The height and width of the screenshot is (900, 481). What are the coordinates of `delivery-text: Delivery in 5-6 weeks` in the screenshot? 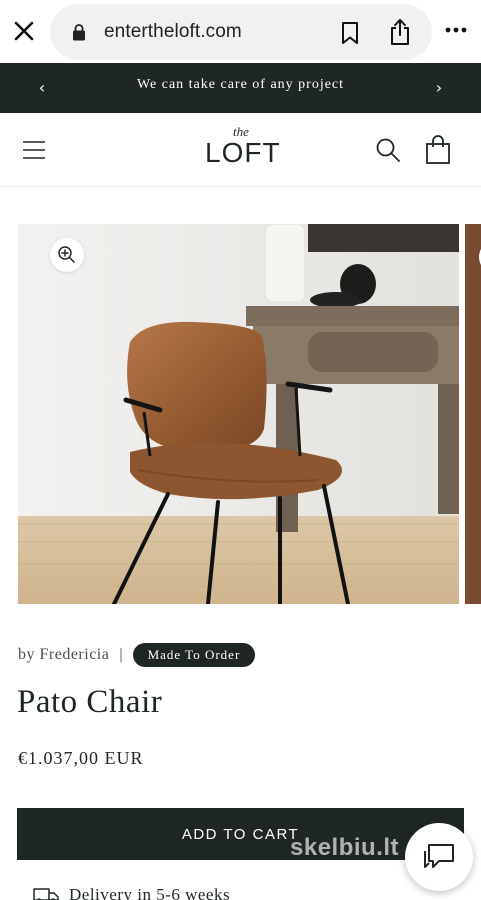 It's located at (150, 892).